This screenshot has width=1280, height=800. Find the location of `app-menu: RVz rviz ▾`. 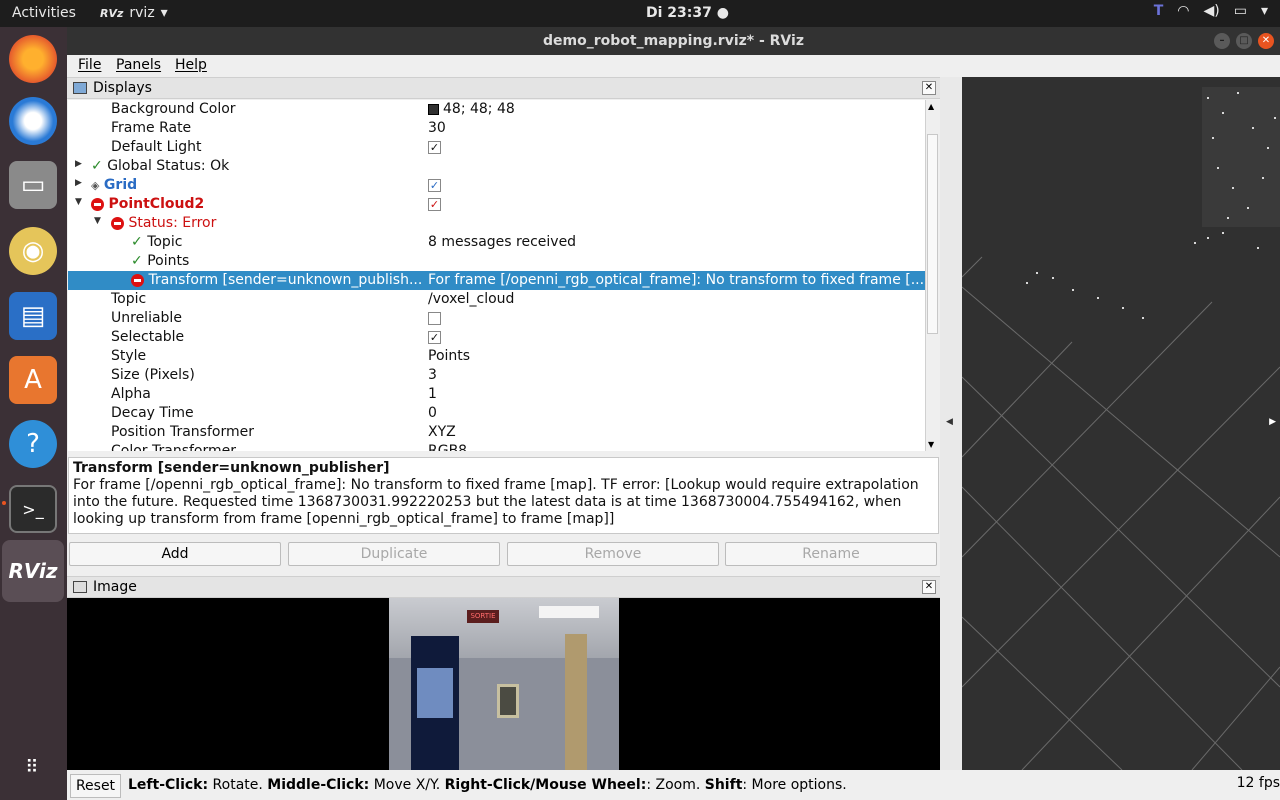

app-menu: RVz rviz ▾ is located at coordinates (134, 13).